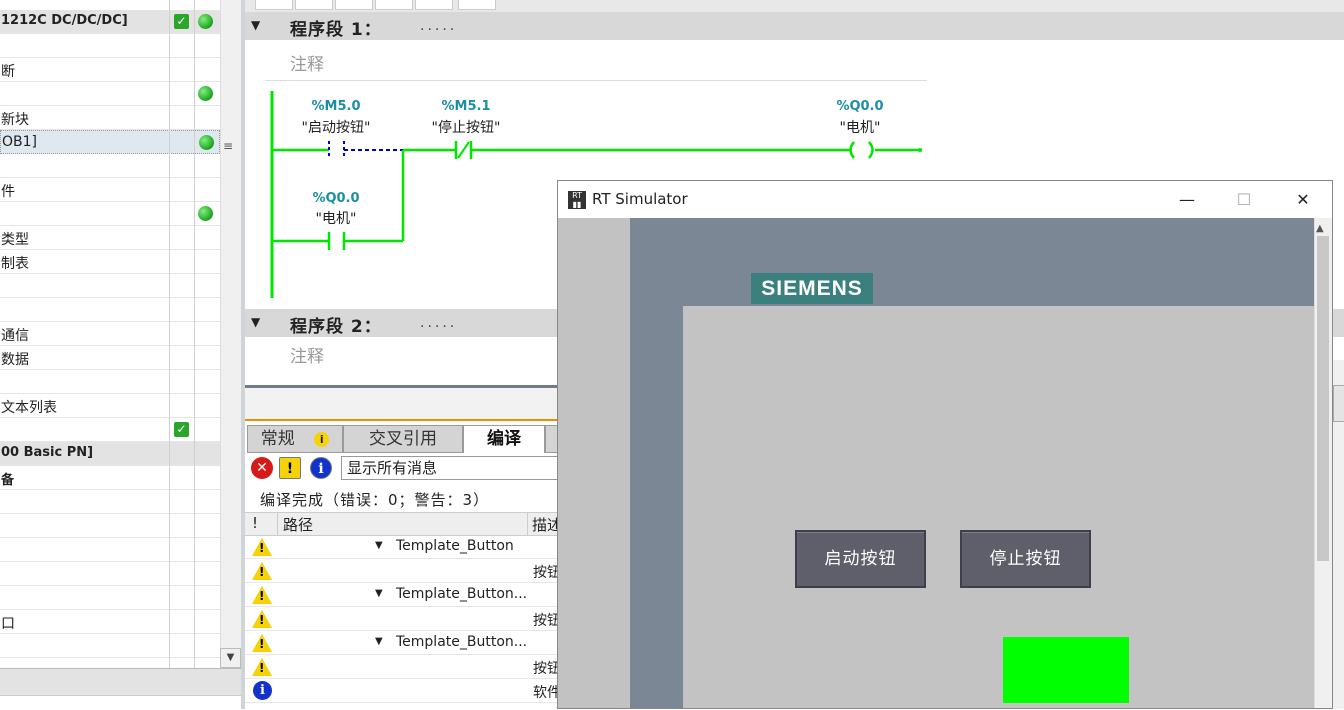 The width and height of the screenshot is (1344, 710). What do you see at coordinates (110, 478) in the screenshot?
I see `tree-item: 备` at bounding box center [110, 478].